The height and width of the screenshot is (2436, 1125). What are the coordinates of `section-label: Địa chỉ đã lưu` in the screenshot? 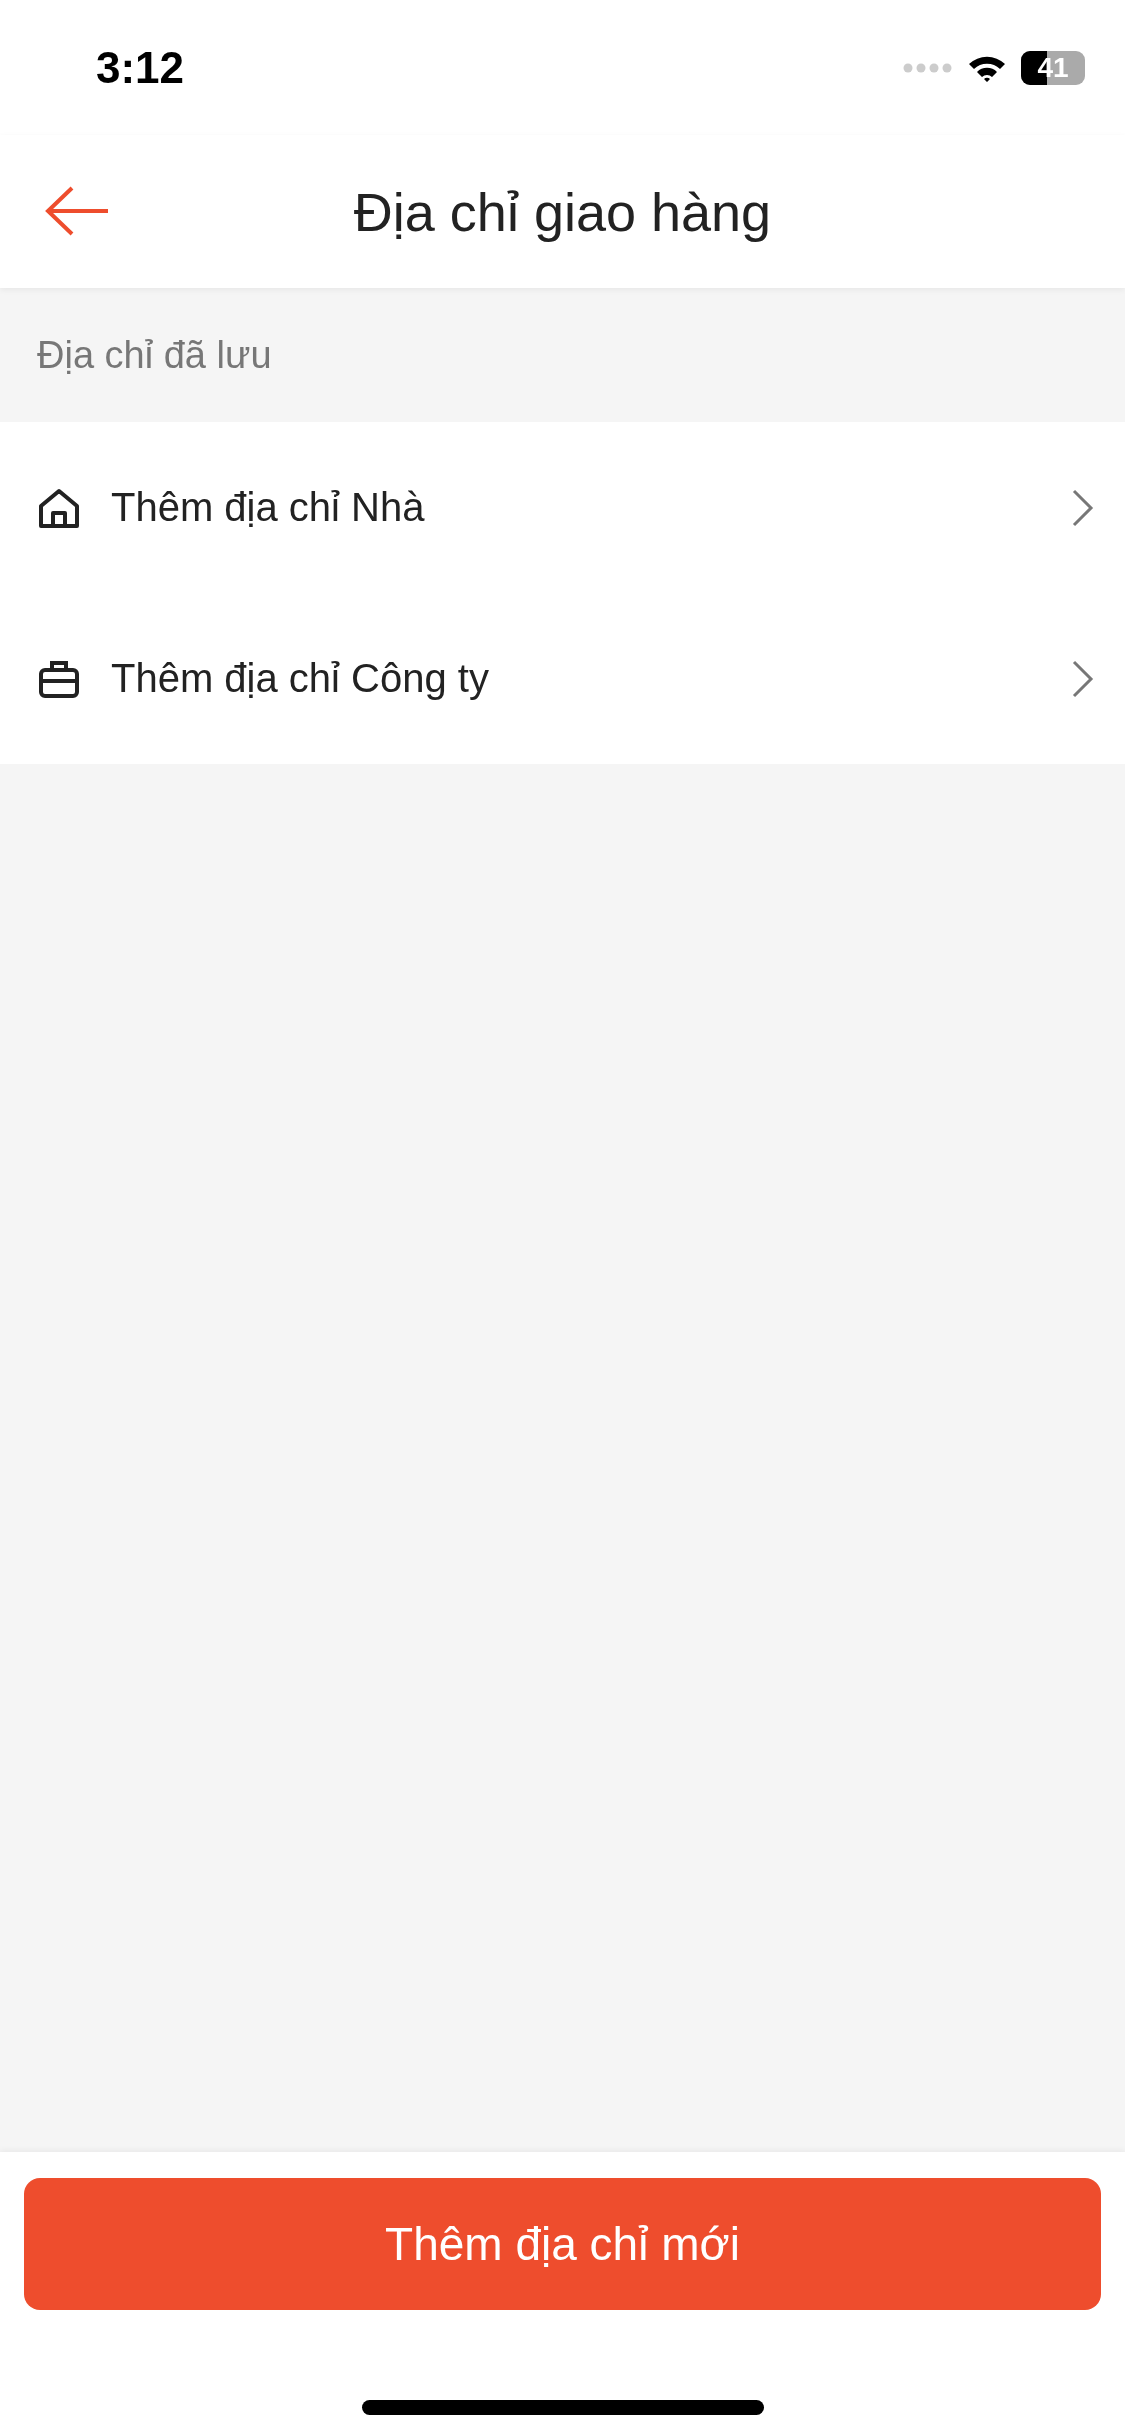 It's located at (154, 355).